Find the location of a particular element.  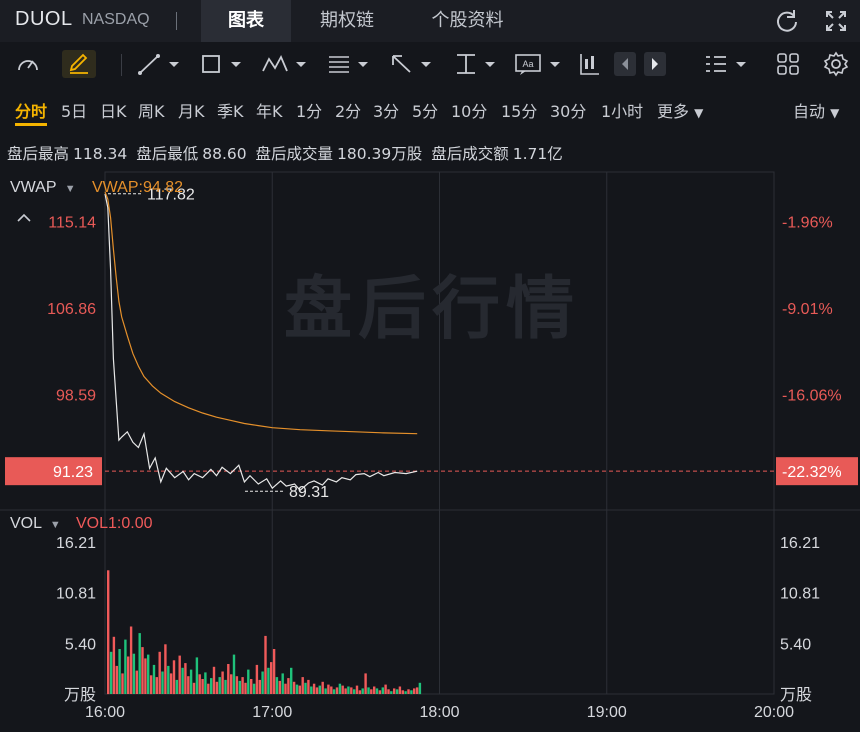

percent-tick-label: -16.06% is located at coordinates (812, 395).